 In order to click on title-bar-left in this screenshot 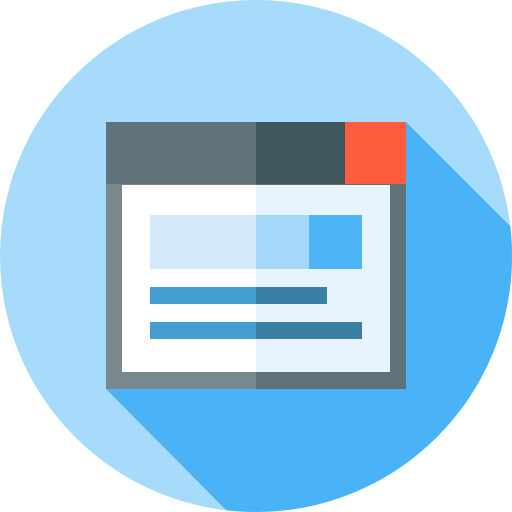, I will do `click(181, 153)`.